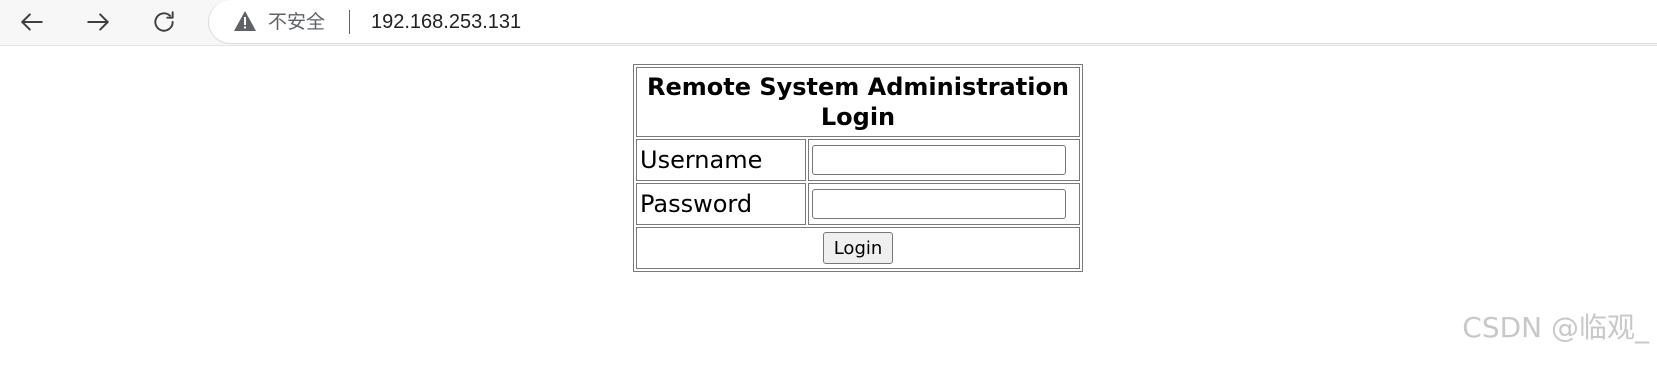 The image size is (1657, 374). I want to click on back-button, so click(32, 22).